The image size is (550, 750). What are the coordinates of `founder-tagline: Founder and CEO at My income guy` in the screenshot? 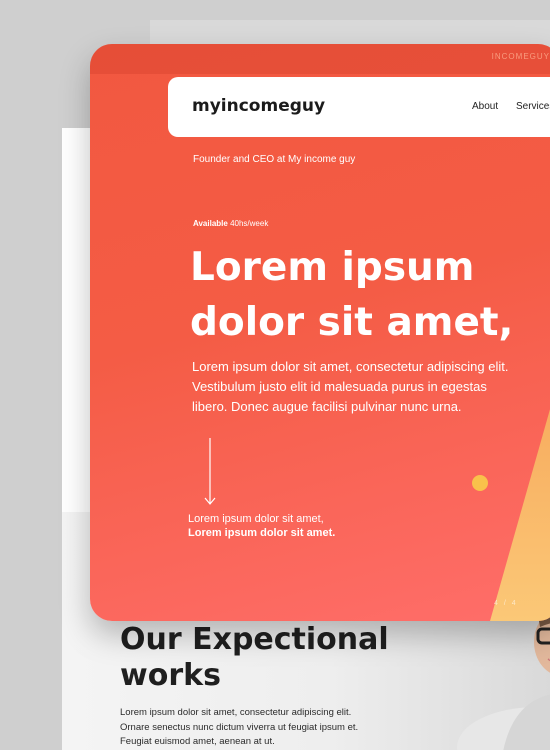 It's located at (274, 159).